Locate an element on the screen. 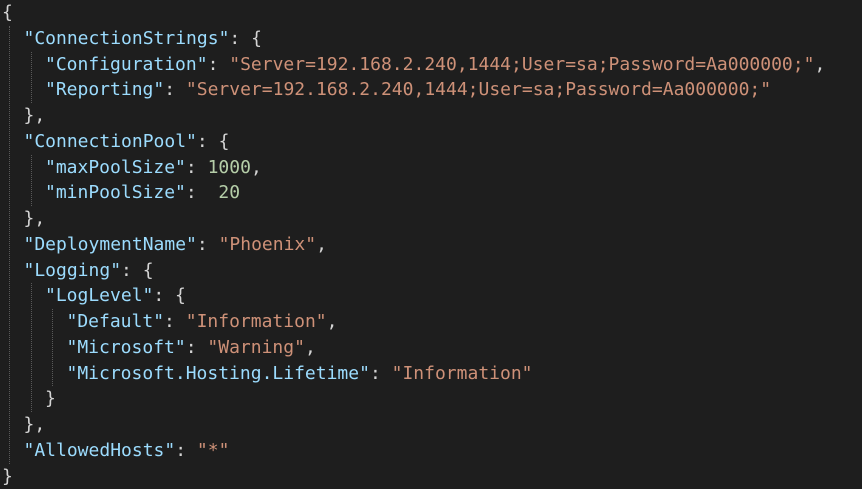 The height and width of the screenshot is (489, 862). json-key: "Default" is located at coordinates (116, 321).